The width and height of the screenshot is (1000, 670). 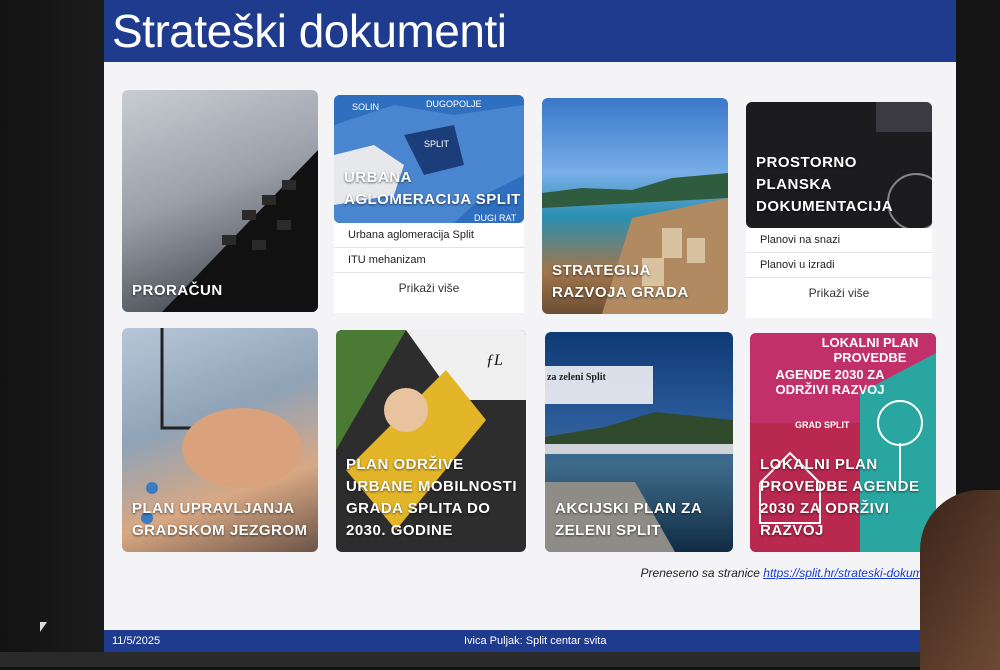 I want to click on map-label-dugi-rat: DUGI RAT, so click(x=495, y=218).